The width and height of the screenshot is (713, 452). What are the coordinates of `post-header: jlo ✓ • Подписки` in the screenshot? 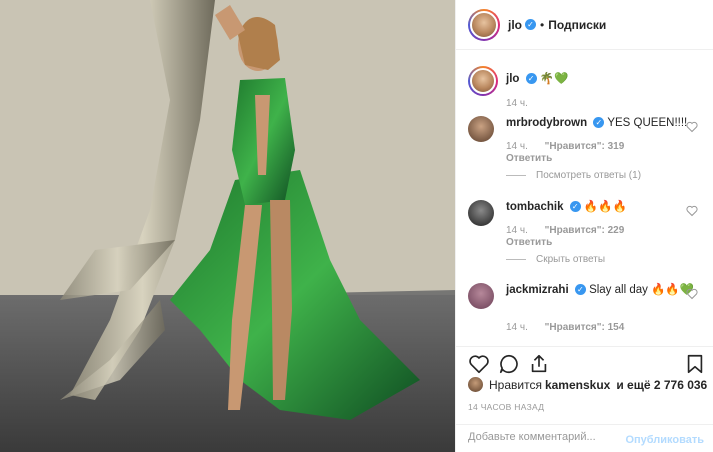 It's located at (584, 25).